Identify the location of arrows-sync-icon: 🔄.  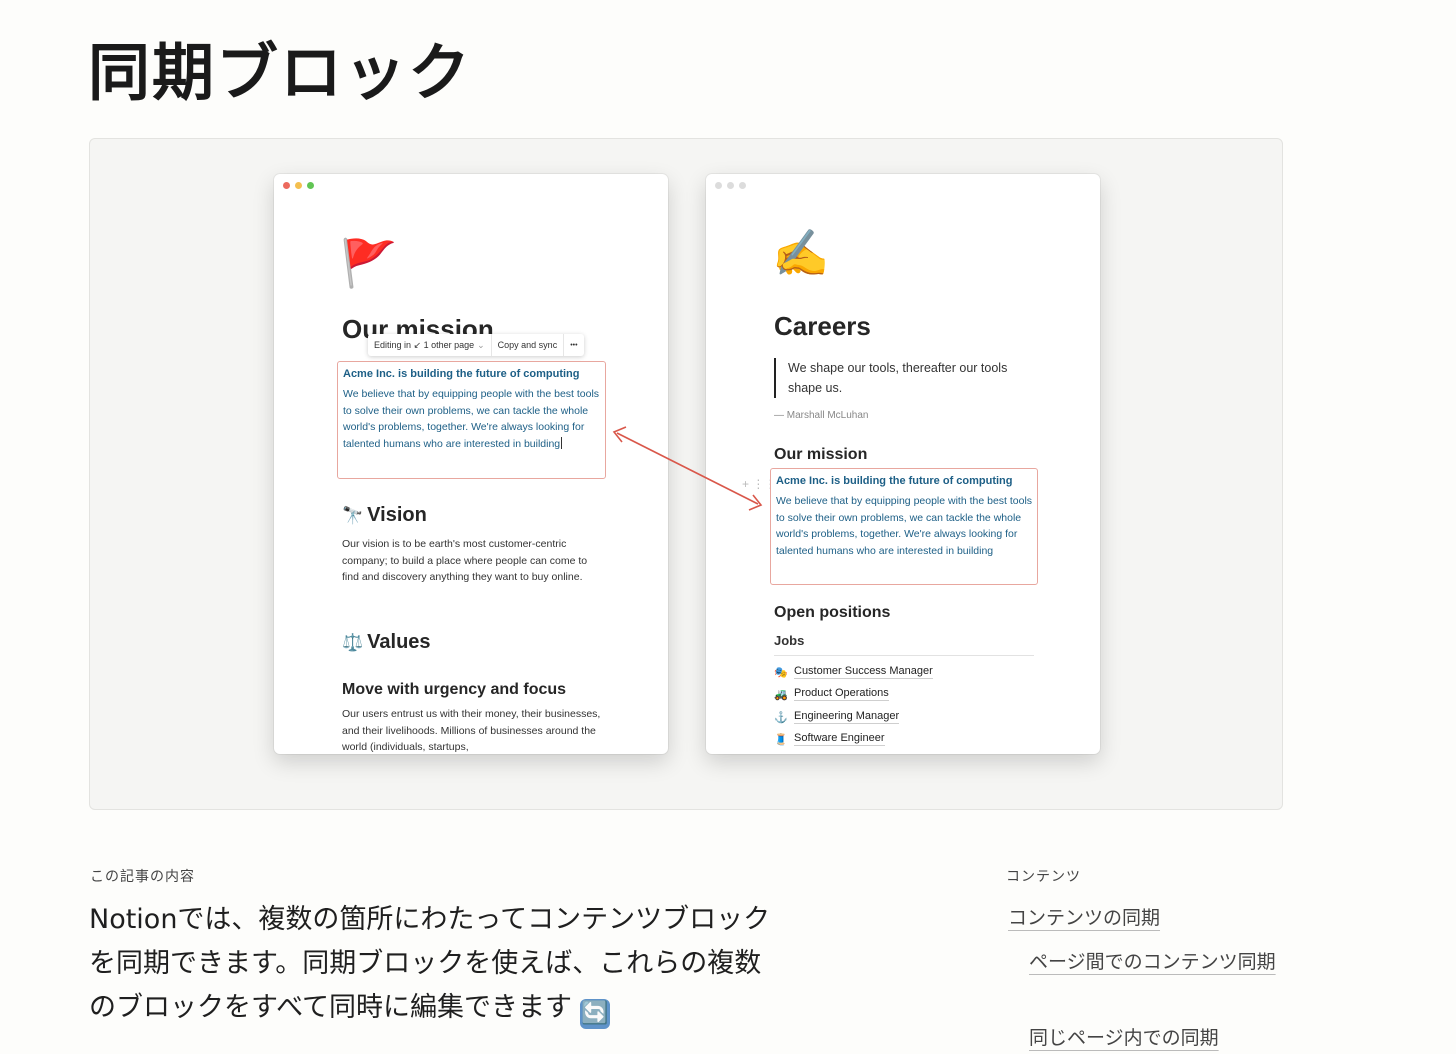
(595, 1014).